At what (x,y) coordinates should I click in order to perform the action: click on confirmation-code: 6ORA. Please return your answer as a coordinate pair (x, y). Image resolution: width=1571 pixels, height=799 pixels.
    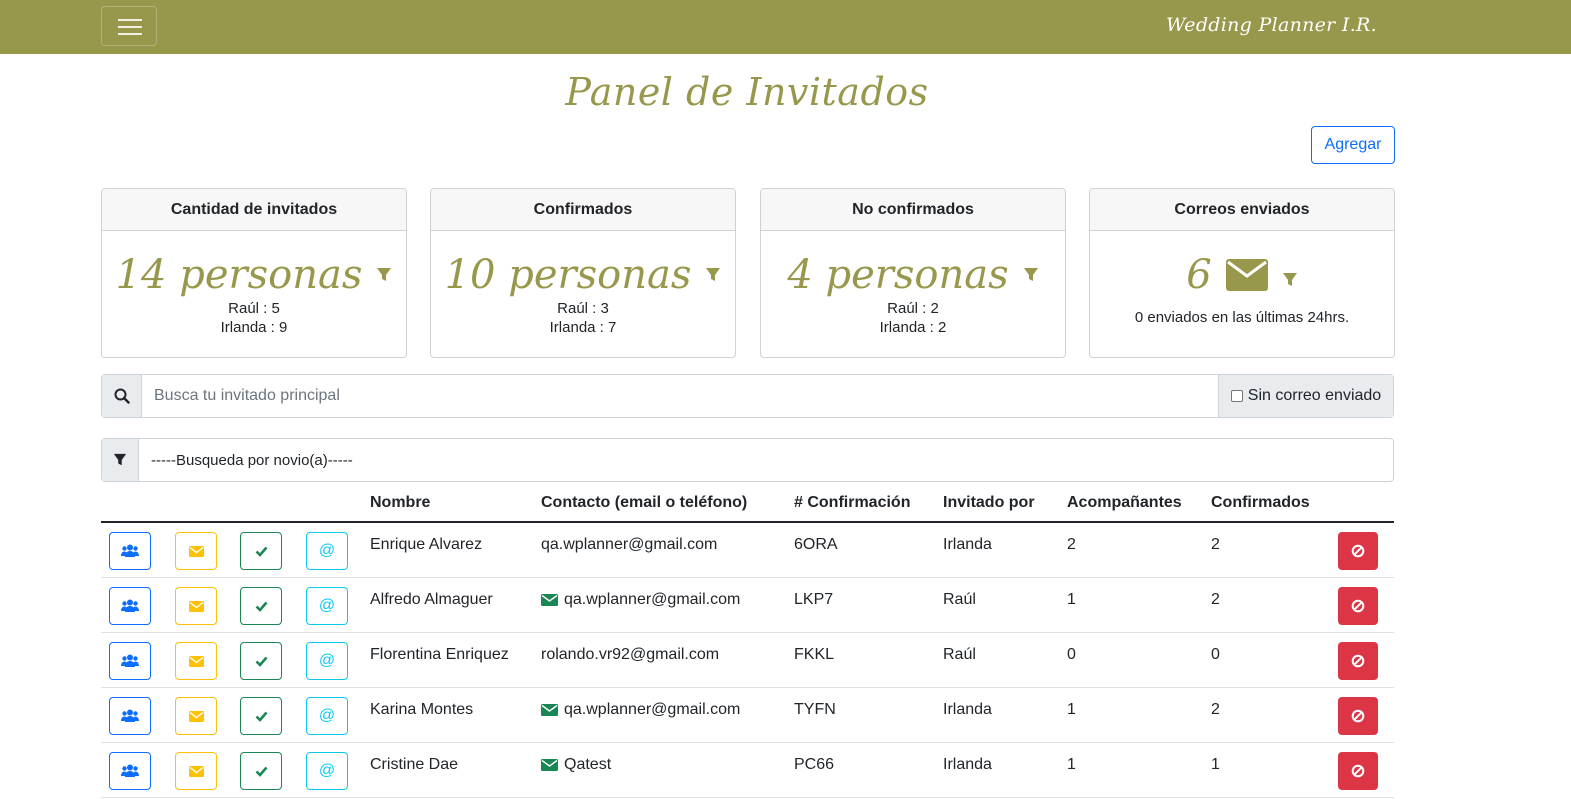
    Looking at the image, I should click on (816, 544).